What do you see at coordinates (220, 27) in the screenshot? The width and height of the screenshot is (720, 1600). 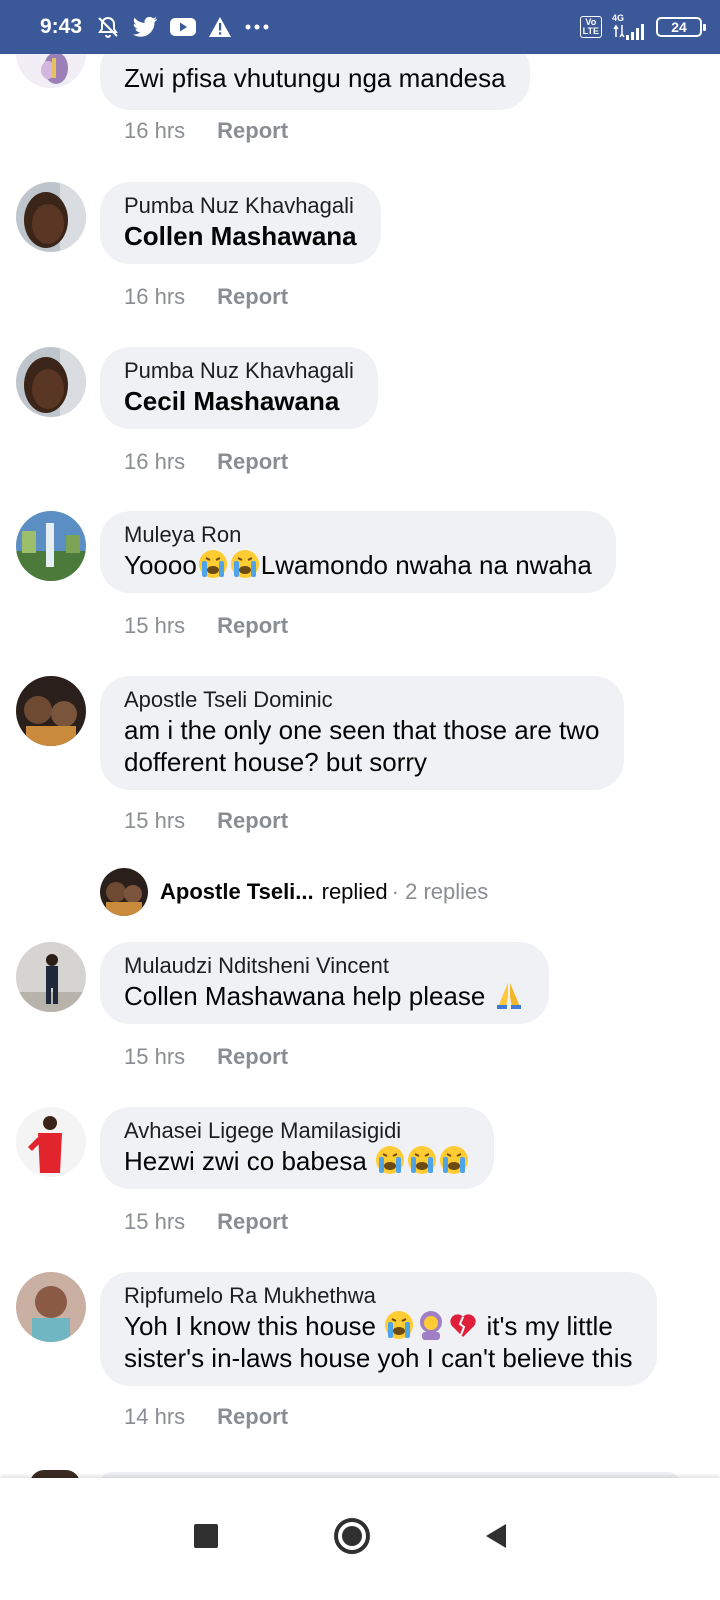 I see `warning-icon` at bounding box center [220, 27].